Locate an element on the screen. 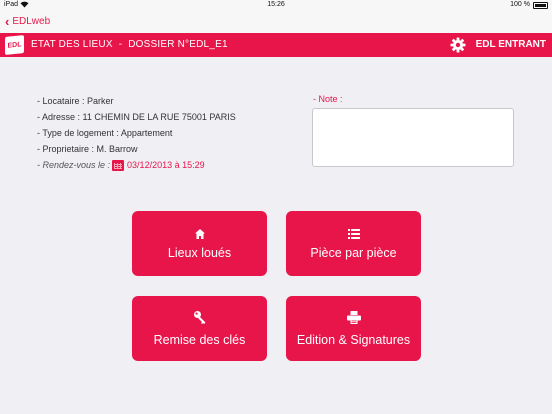 This screenshot has height=414, width=552. lieux-loues-label: Lieux loués is located at coordinates (199, 253).